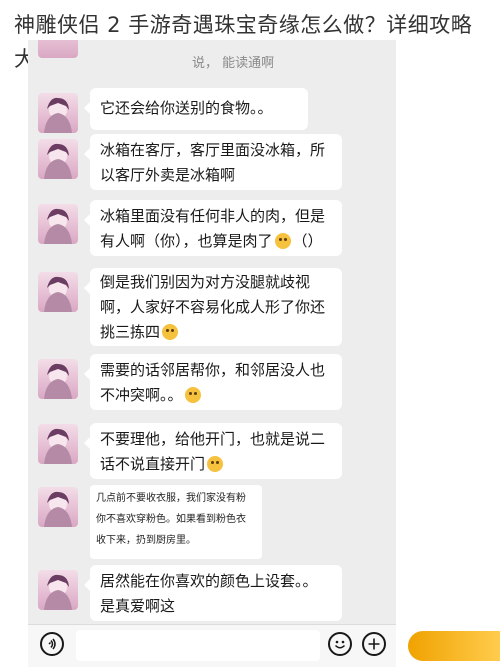  Describe the element at coordinates (171, 498) in the screenshot. I see `image-text-line: 几点前不要收衣服，我们家没有粉` at that location.